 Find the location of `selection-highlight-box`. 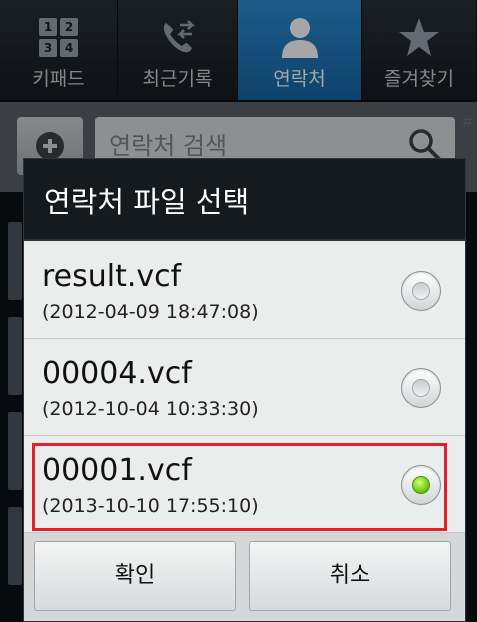

selection-highlight-box is located at coordinates (239, 487).